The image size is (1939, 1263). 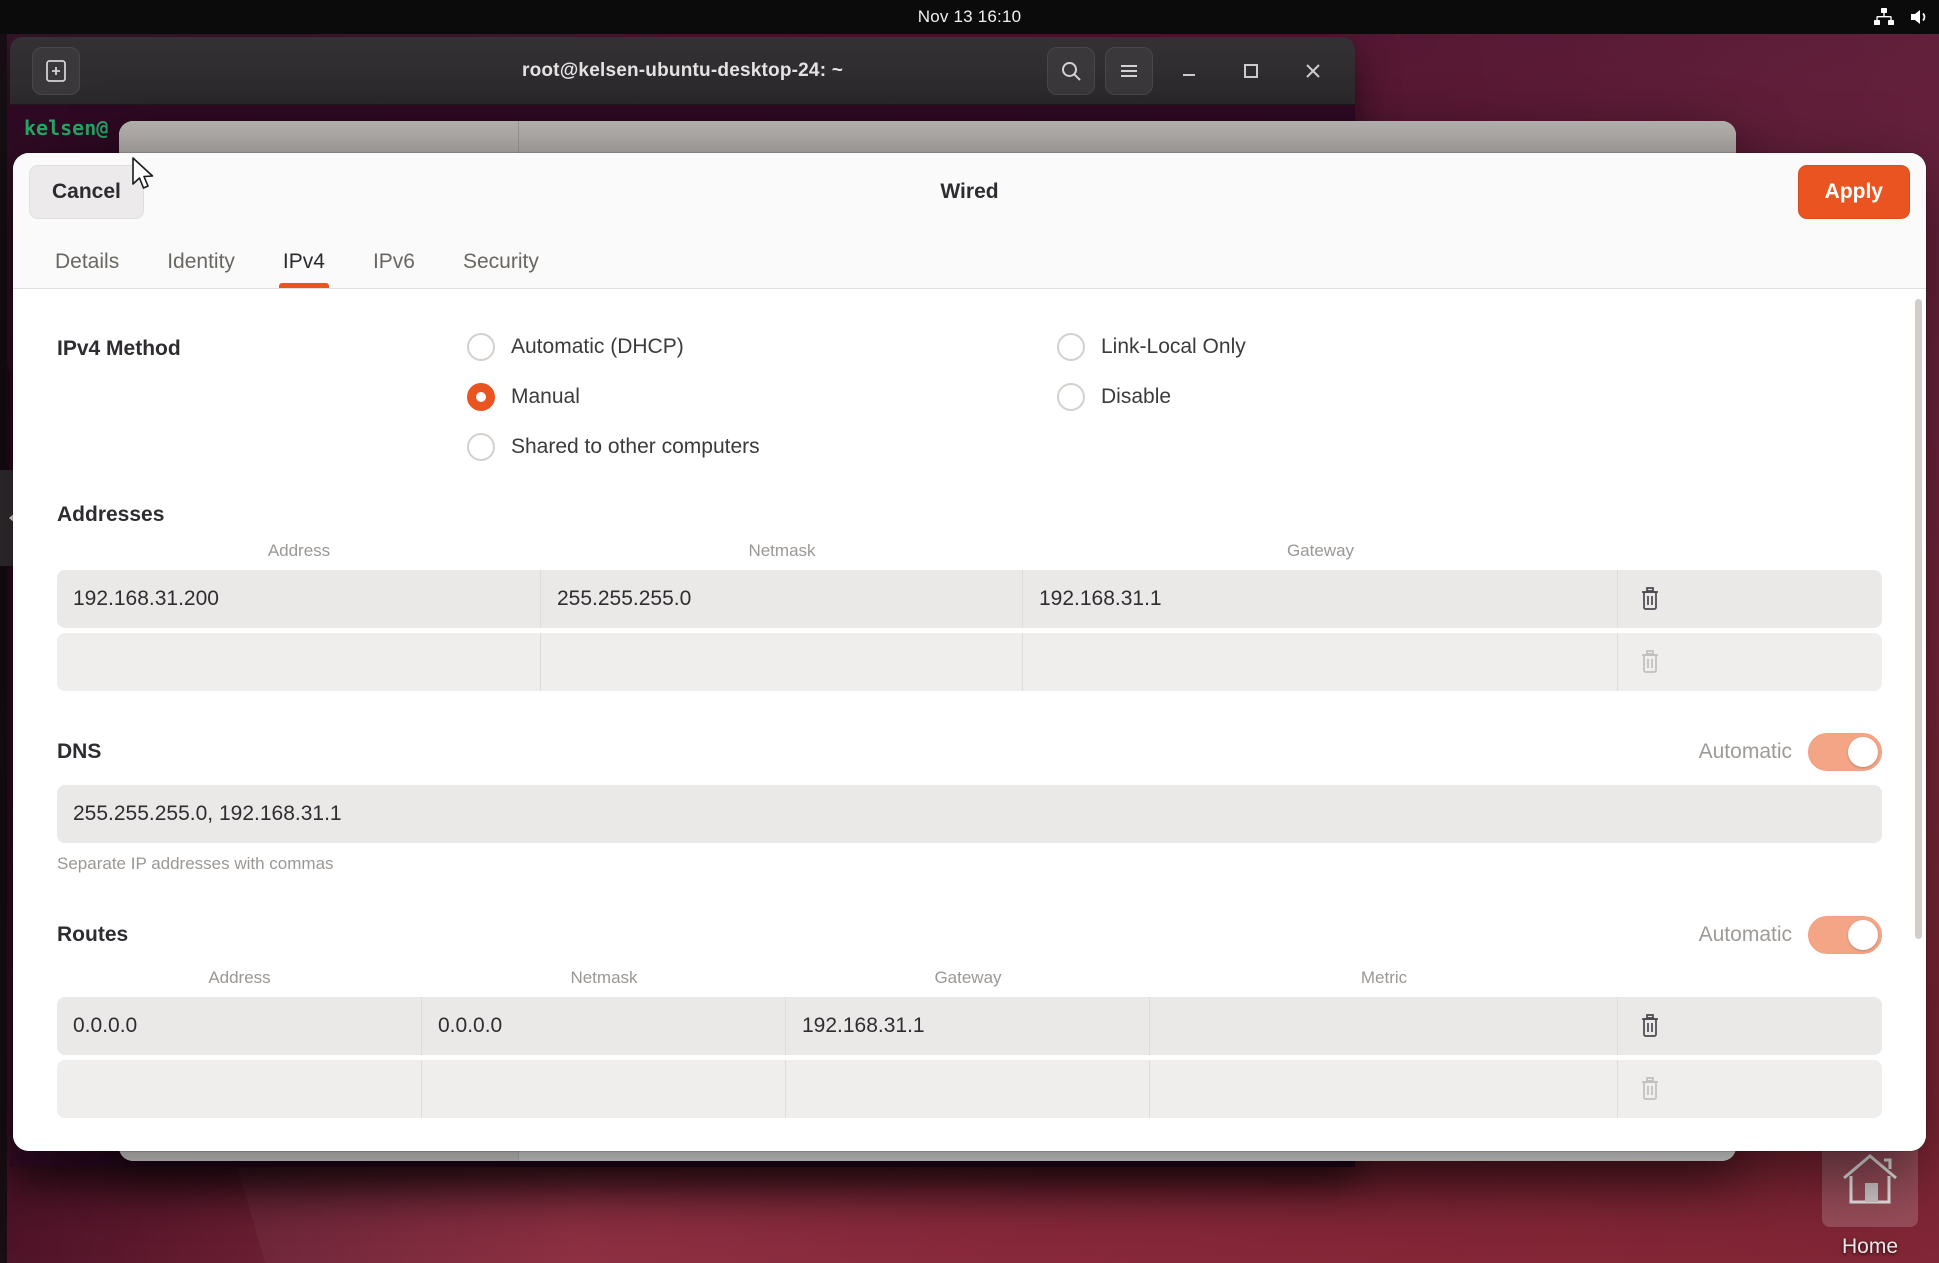 I want to click on tab-ipv6: IPv6, so click(x=394, y=269).